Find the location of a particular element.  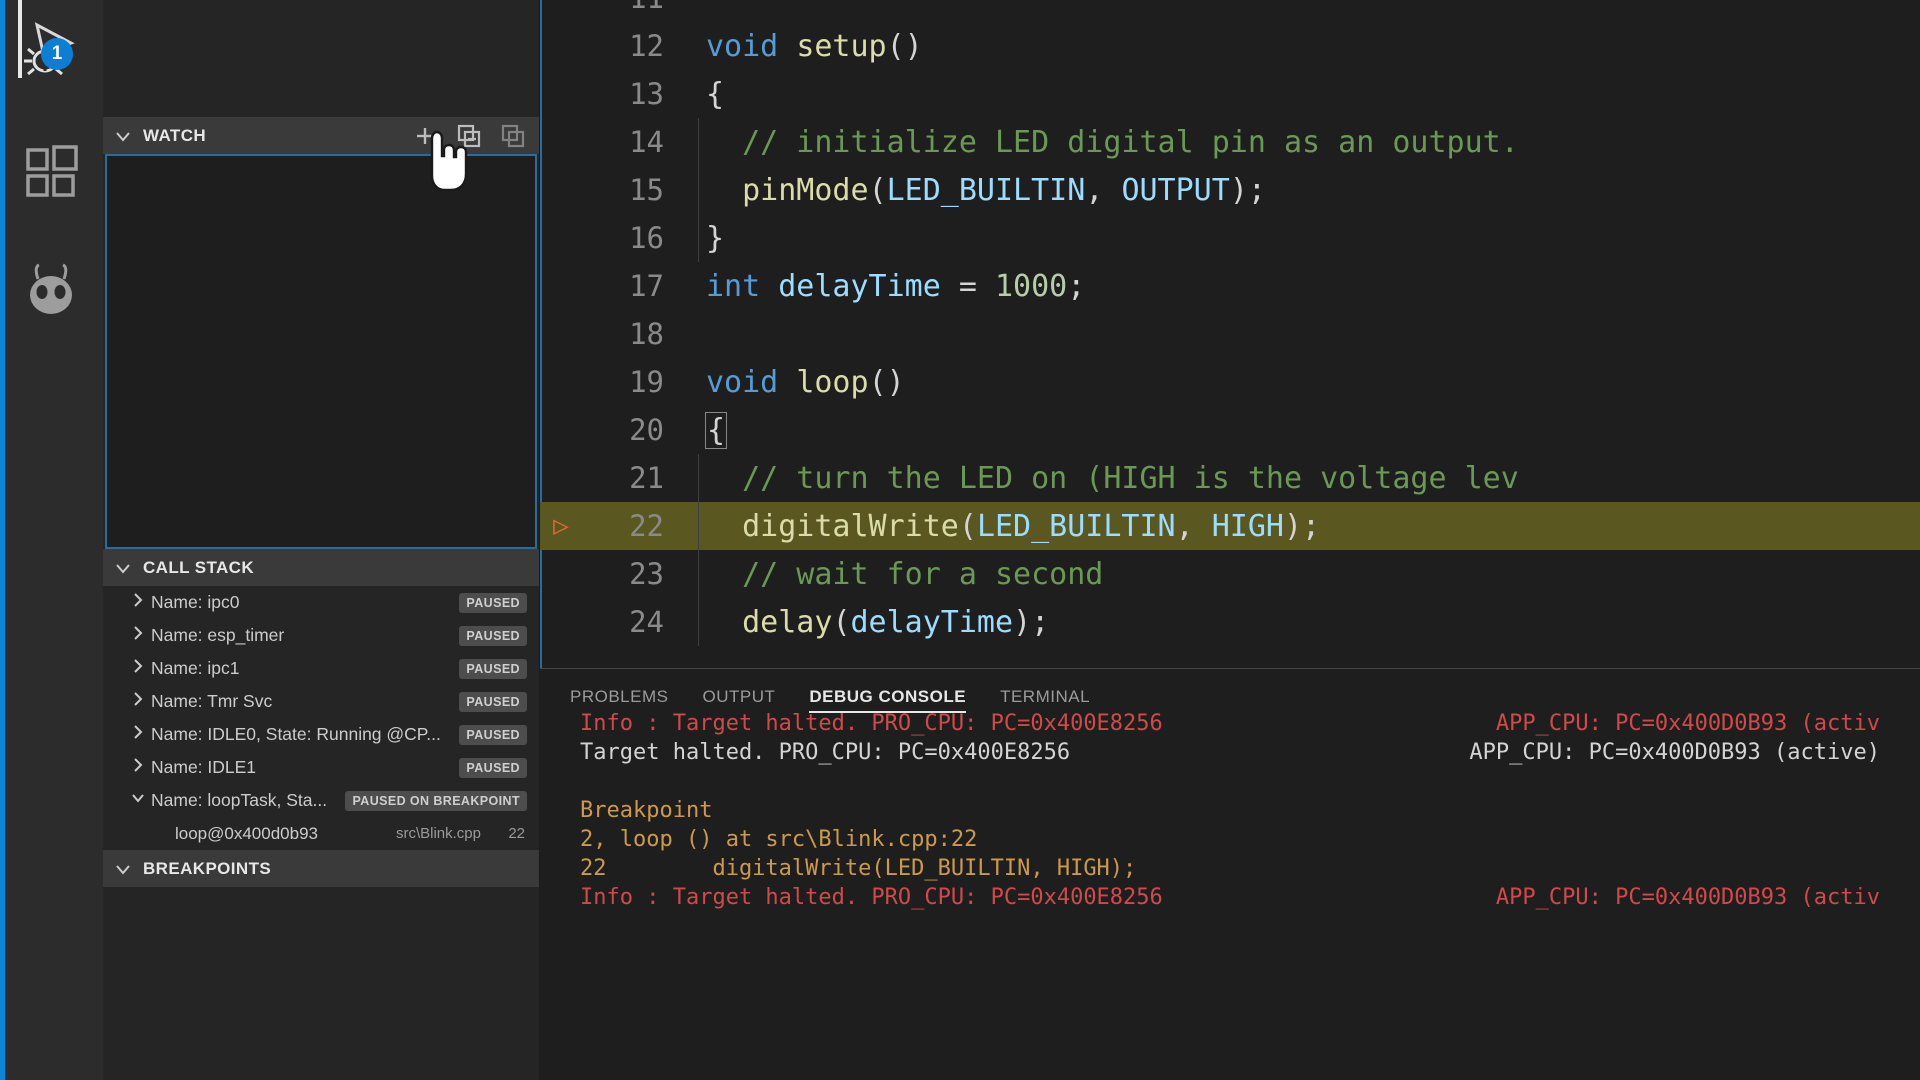

sidebar-top-filler is located at coordinates (321, 58).